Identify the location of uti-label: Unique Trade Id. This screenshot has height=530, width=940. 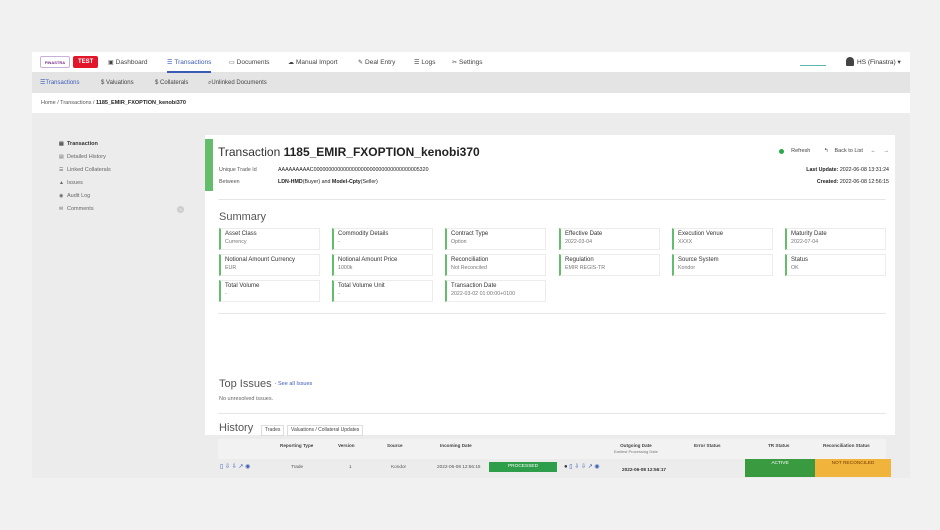
(238, 170).